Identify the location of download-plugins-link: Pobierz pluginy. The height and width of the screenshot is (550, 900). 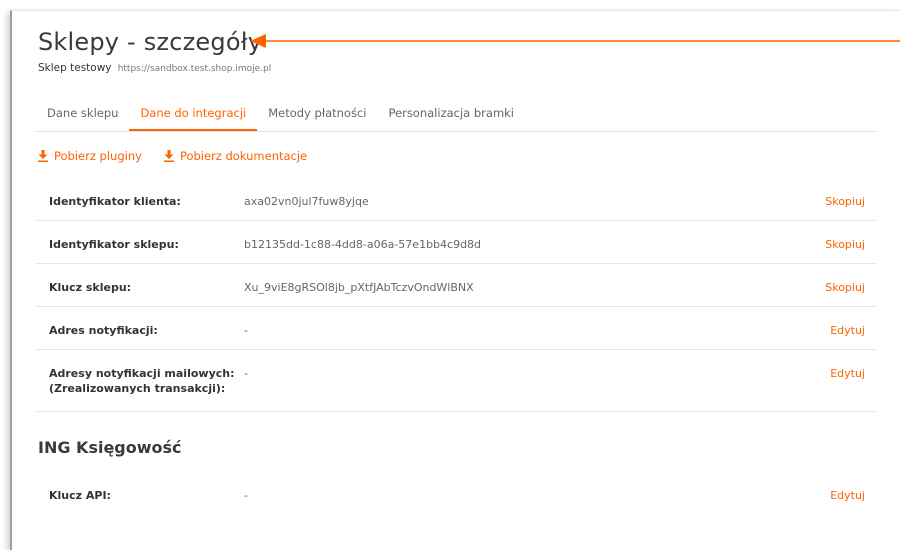
(90, 156).